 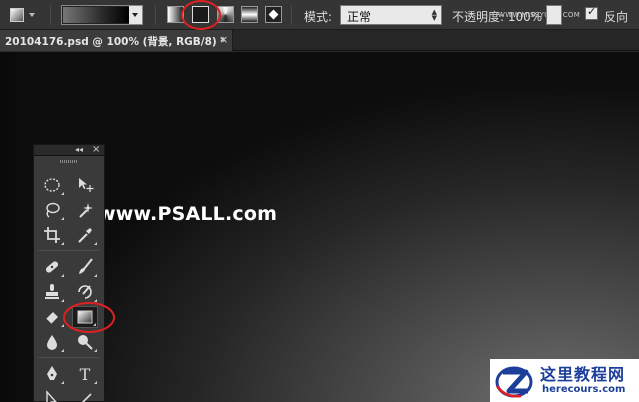 I want to click on eyedropper-icon, so click(x=85, y=235).